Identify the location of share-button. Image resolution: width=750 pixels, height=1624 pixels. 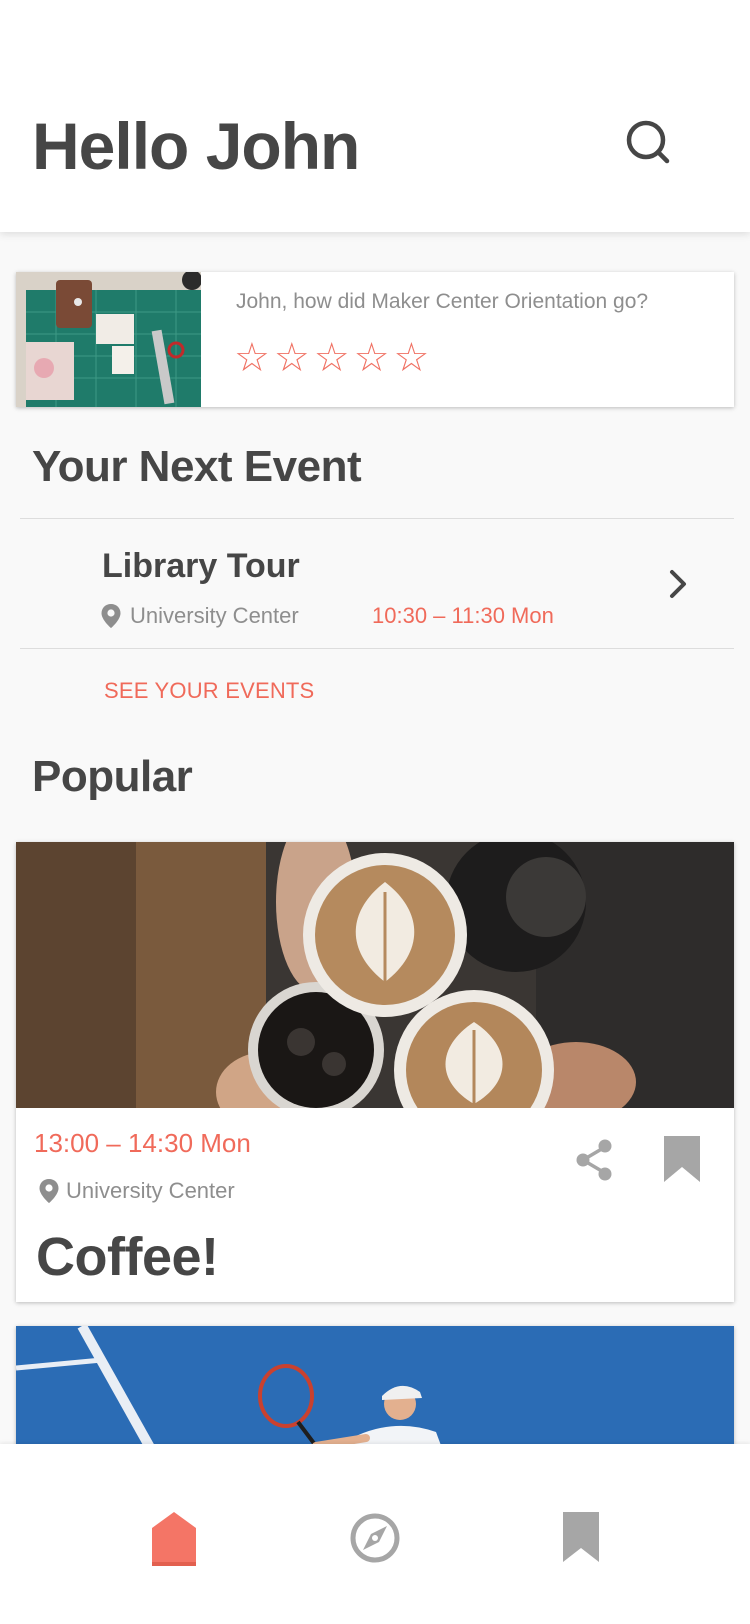
(594, 1160).